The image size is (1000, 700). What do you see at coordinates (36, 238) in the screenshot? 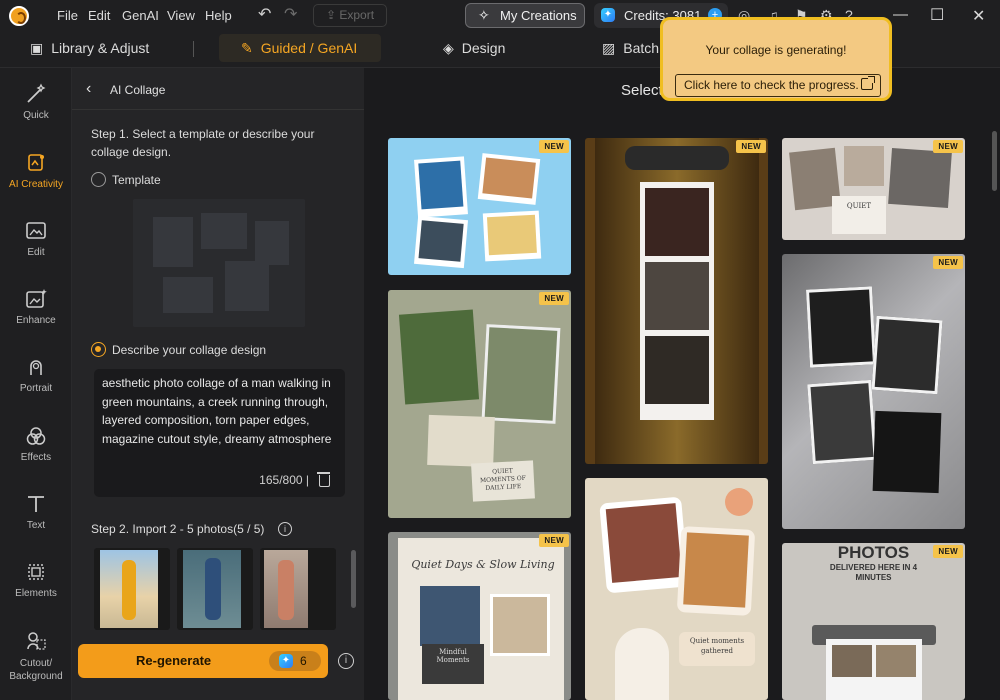
I see `rail-item-edit: Edit` at bounding box center [36, 238].